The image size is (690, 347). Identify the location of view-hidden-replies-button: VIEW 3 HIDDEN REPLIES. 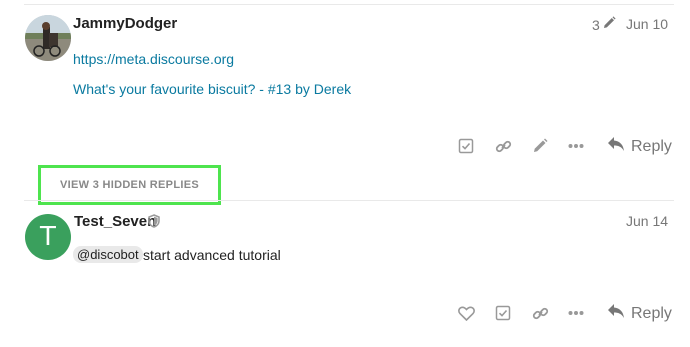
(129, 185).